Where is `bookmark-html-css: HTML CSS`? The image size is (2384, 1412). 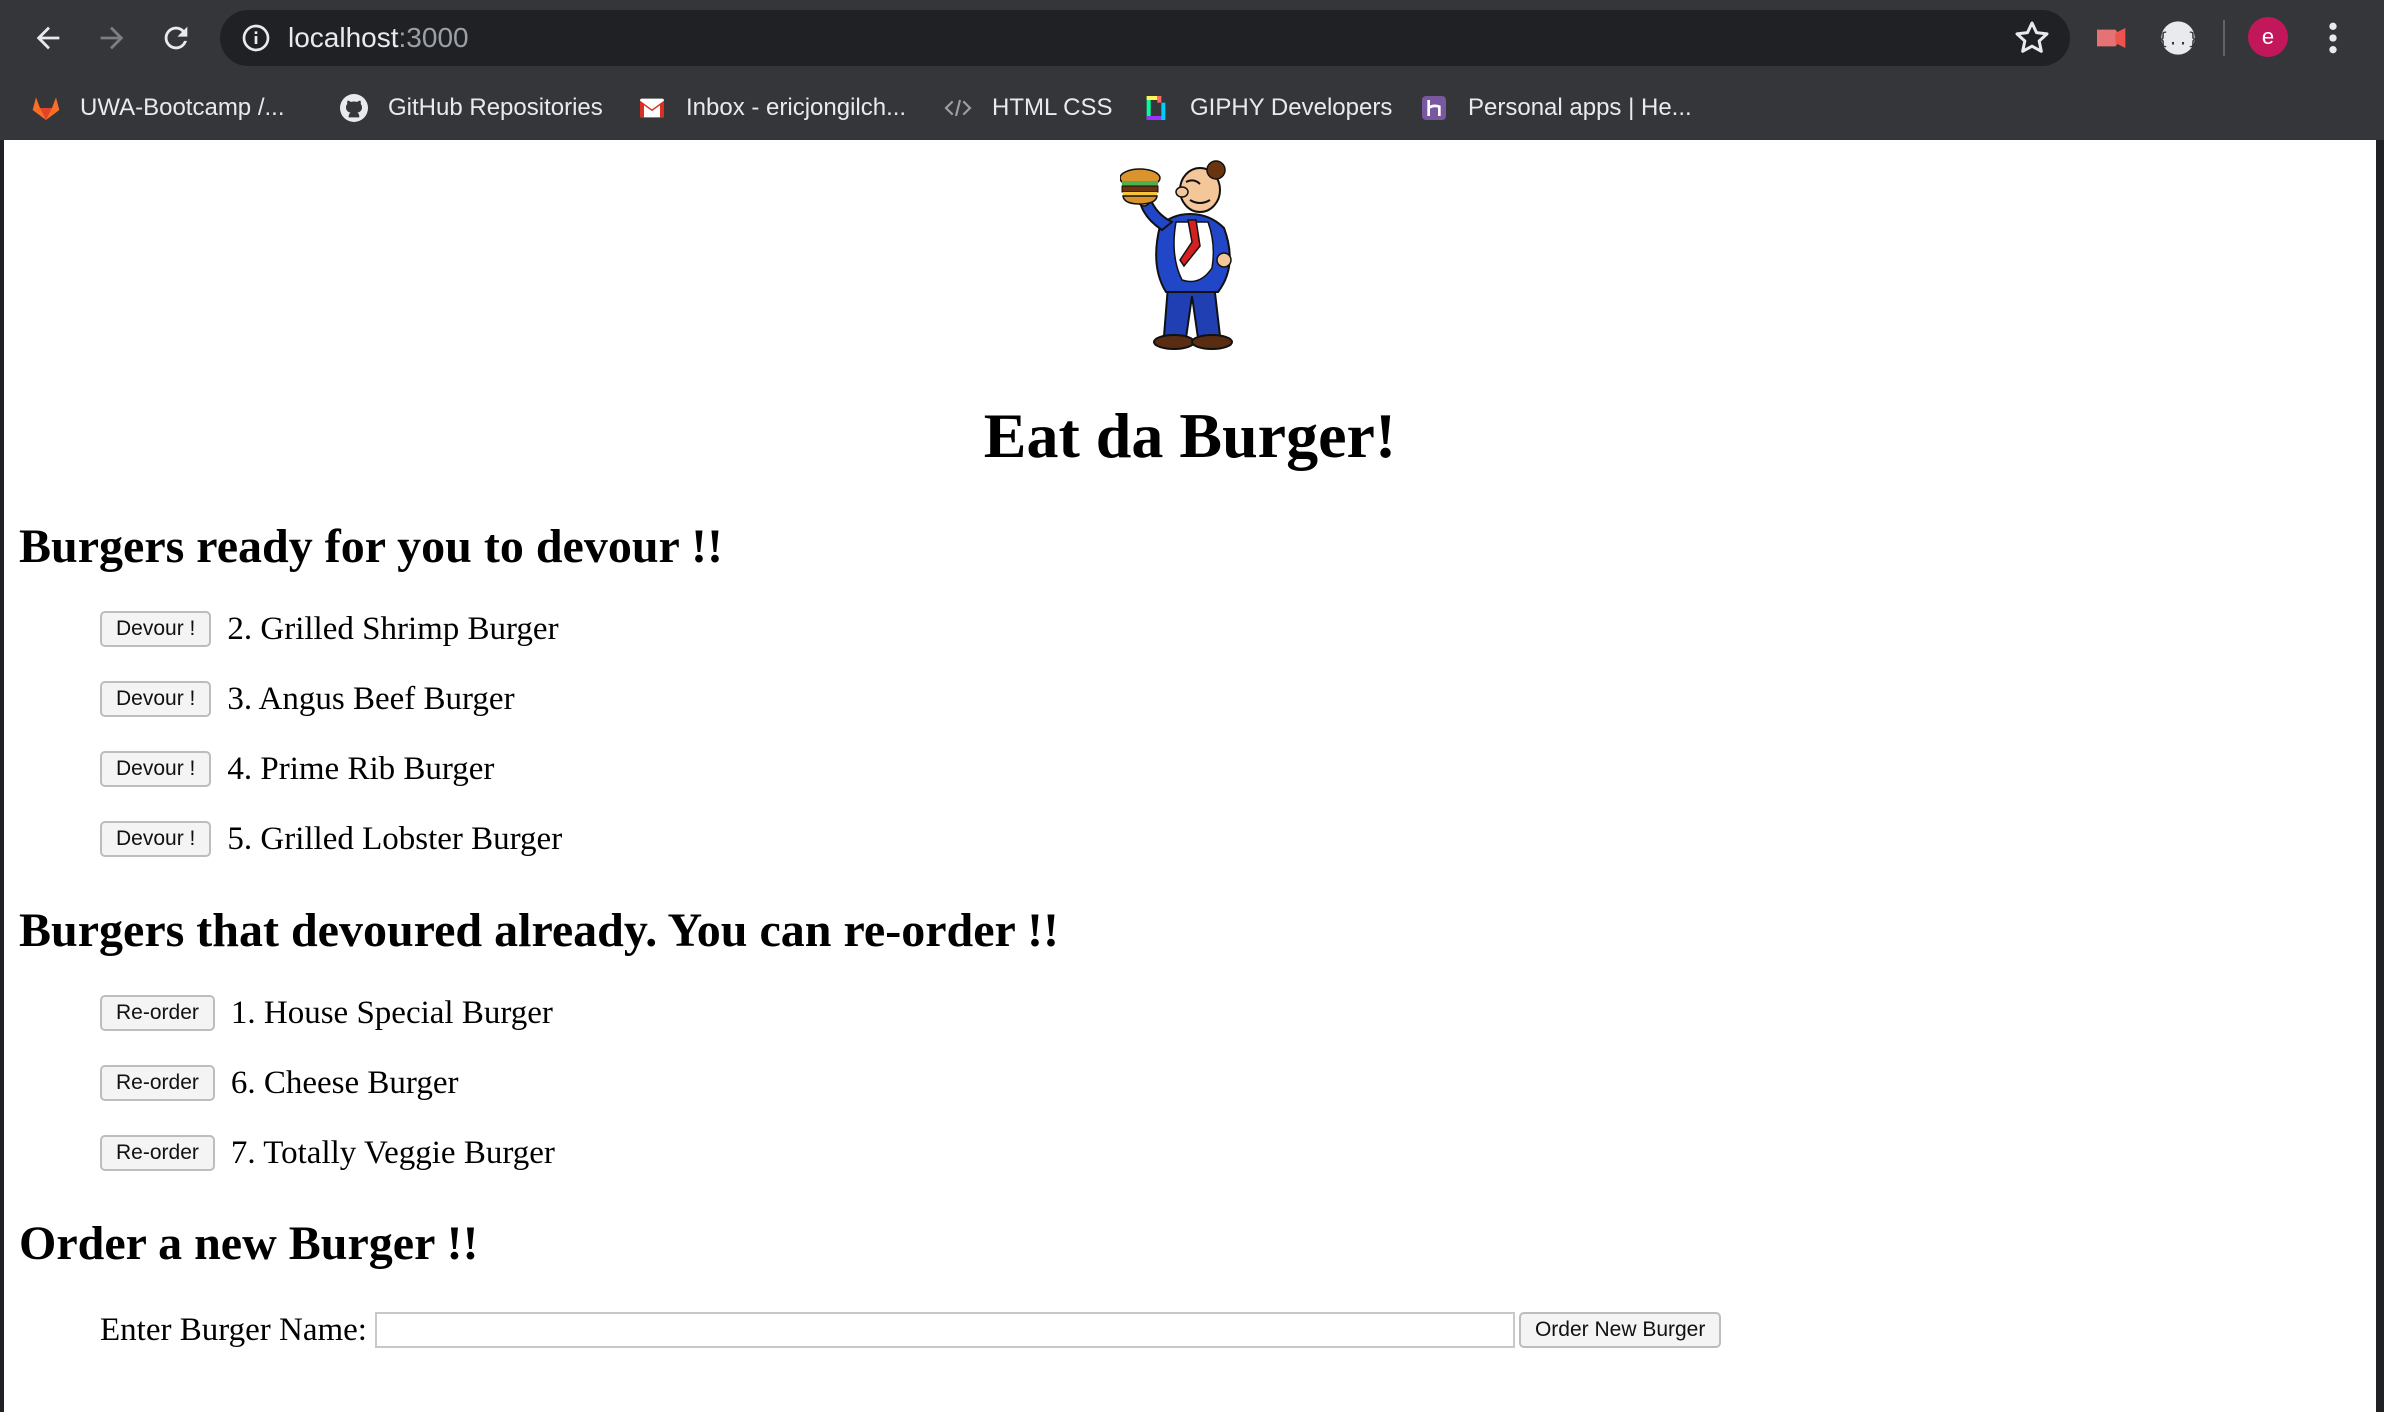
bookmark-html-css: HTML CSS is located at coordinates (1027, 108).